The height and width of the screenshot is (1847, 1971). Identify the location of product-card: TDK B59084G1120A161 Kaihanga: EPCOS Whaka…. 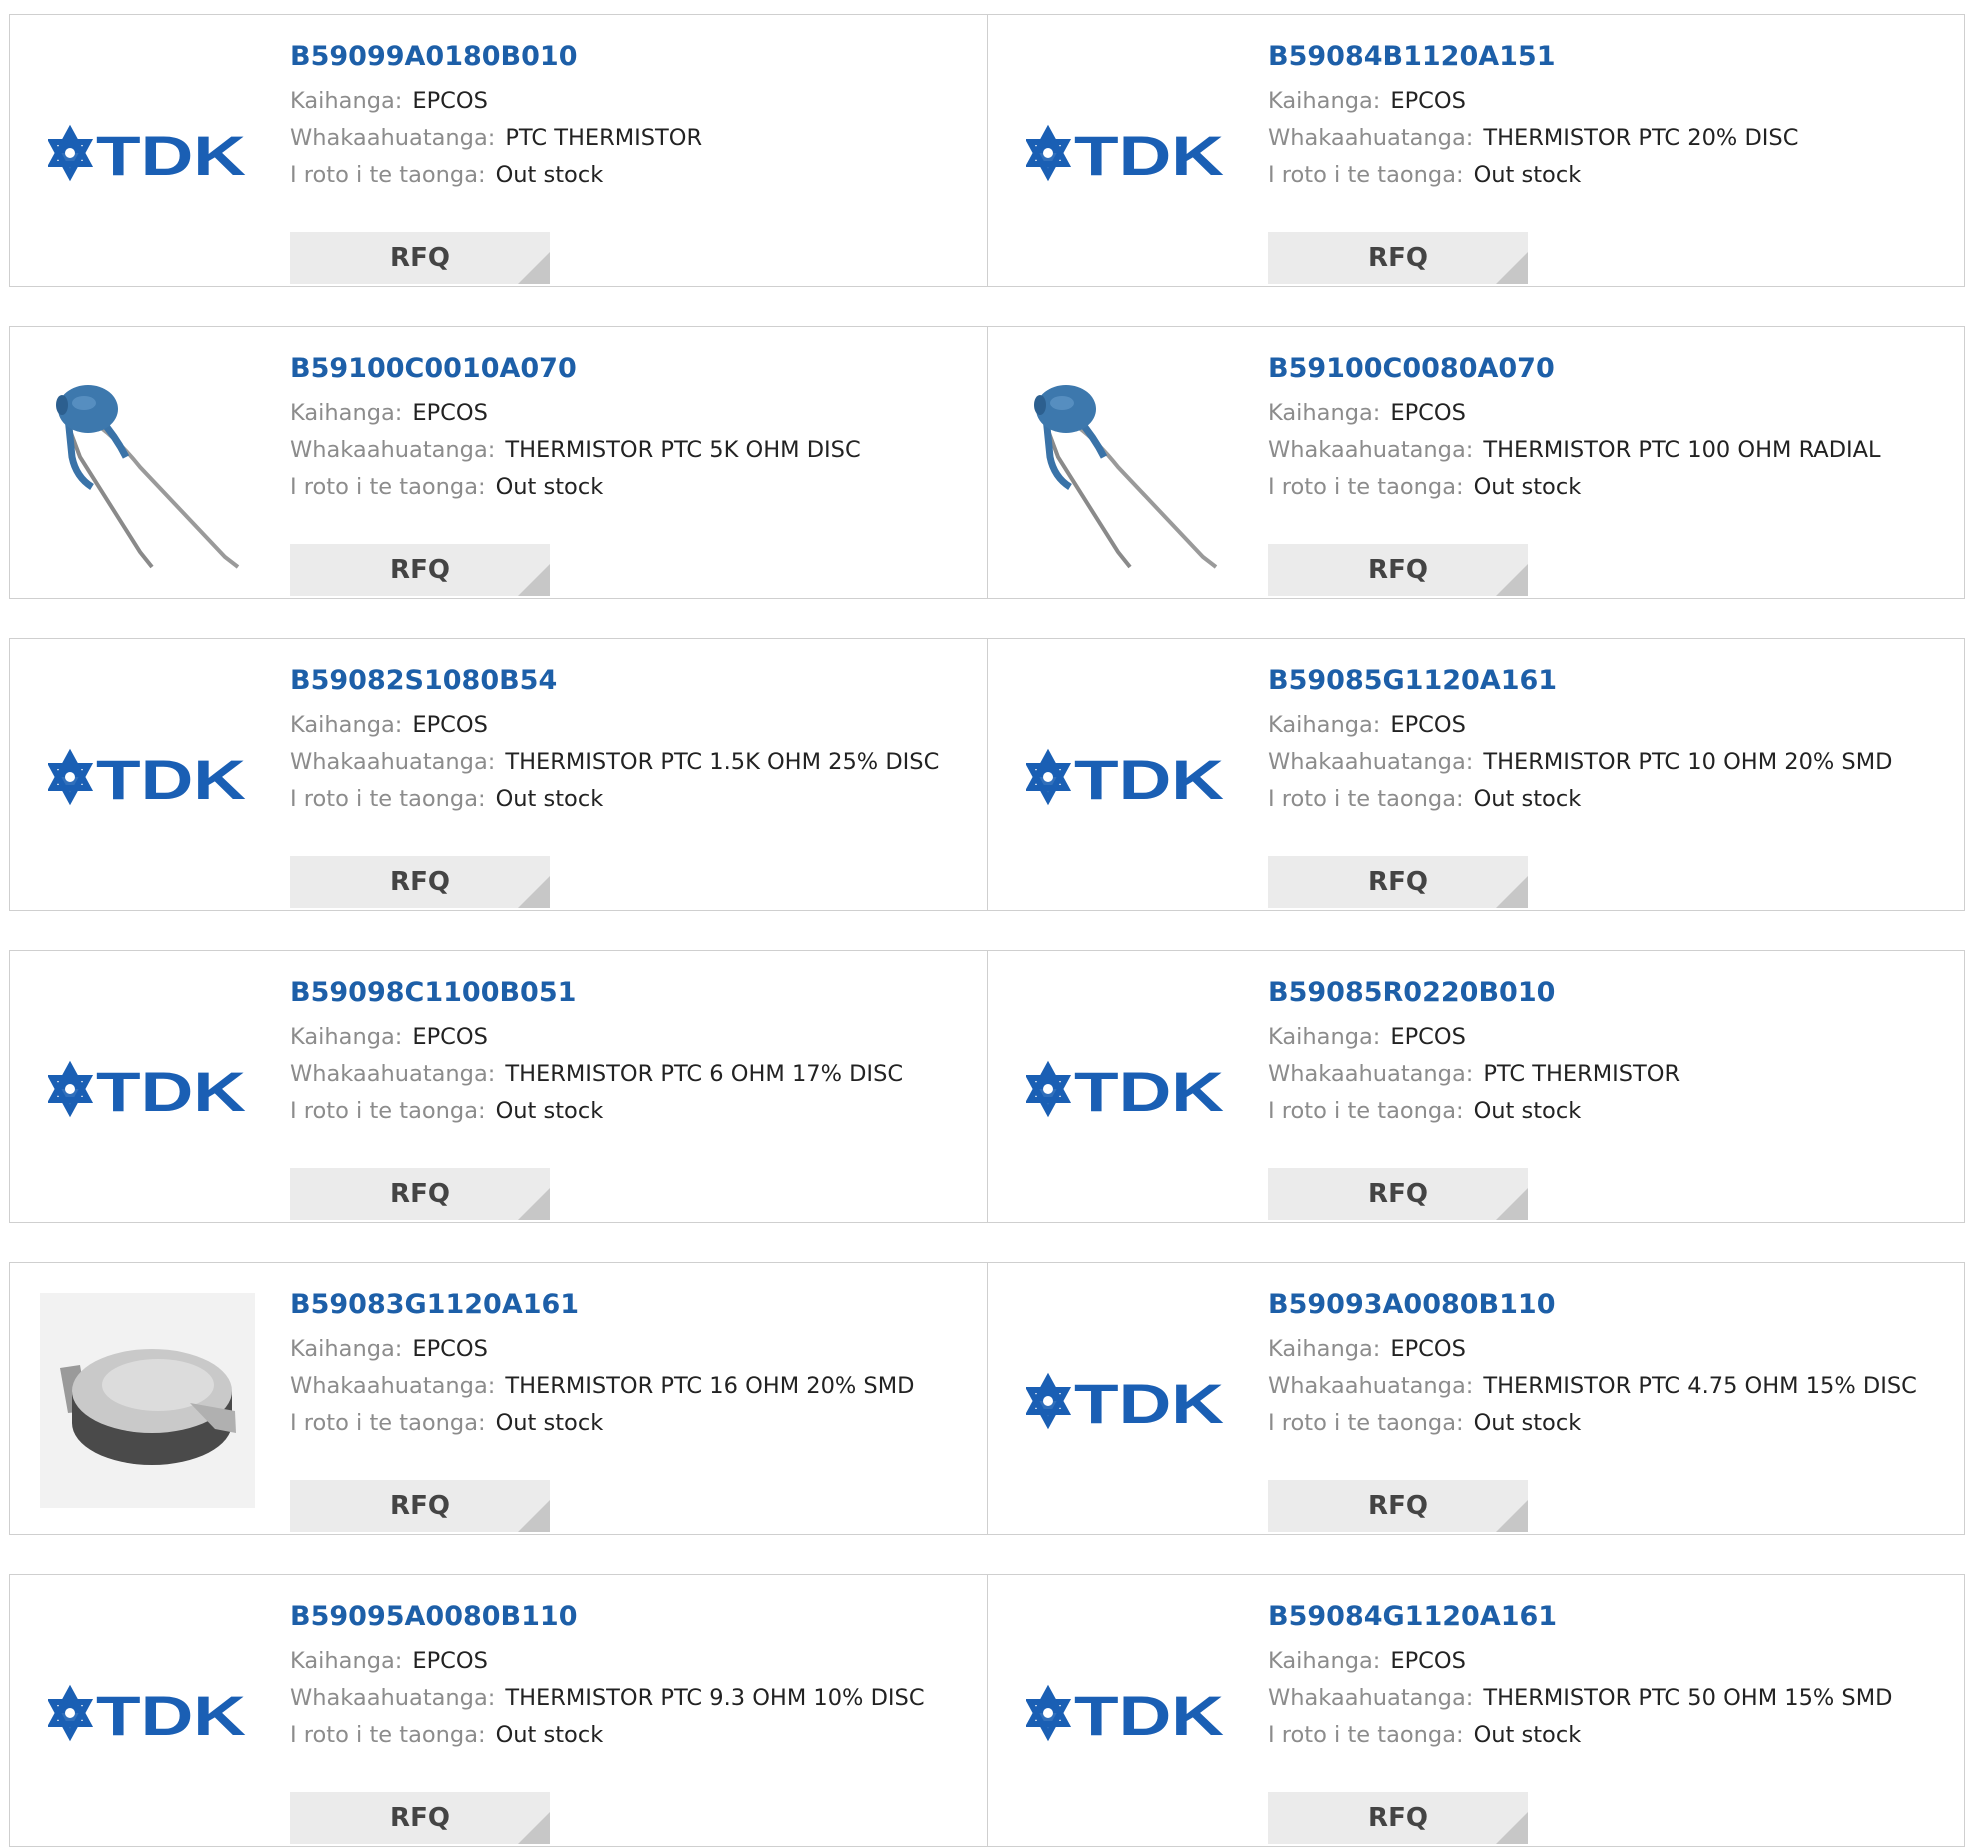
(1475, 1710).